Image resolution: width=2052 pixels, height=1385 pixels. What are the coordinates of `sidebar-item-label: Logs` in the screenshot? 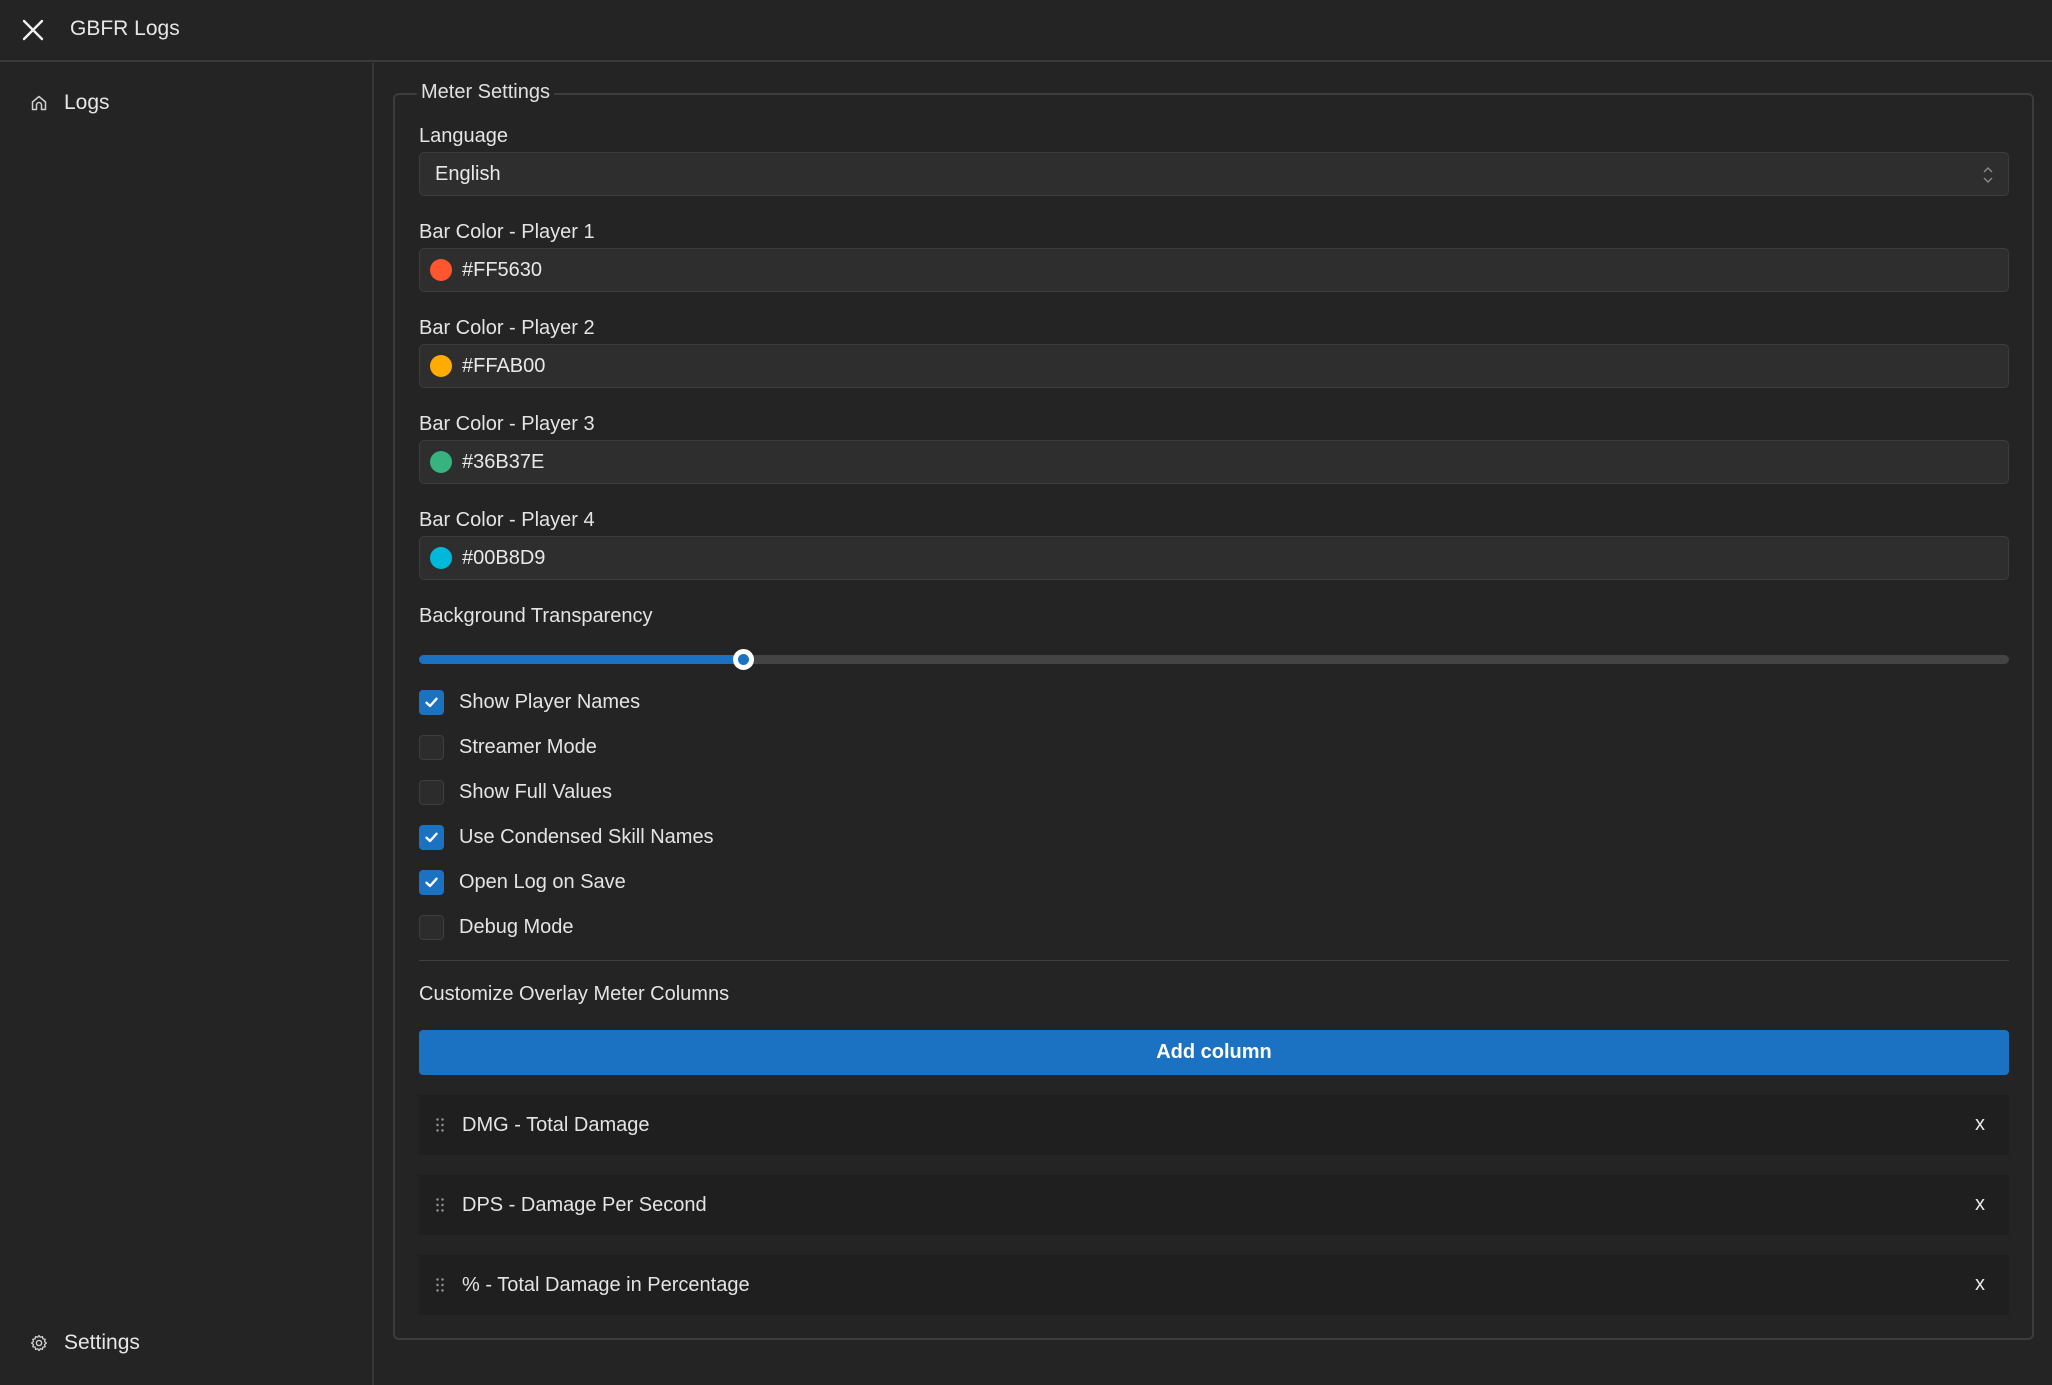 It's located at (87, 102).